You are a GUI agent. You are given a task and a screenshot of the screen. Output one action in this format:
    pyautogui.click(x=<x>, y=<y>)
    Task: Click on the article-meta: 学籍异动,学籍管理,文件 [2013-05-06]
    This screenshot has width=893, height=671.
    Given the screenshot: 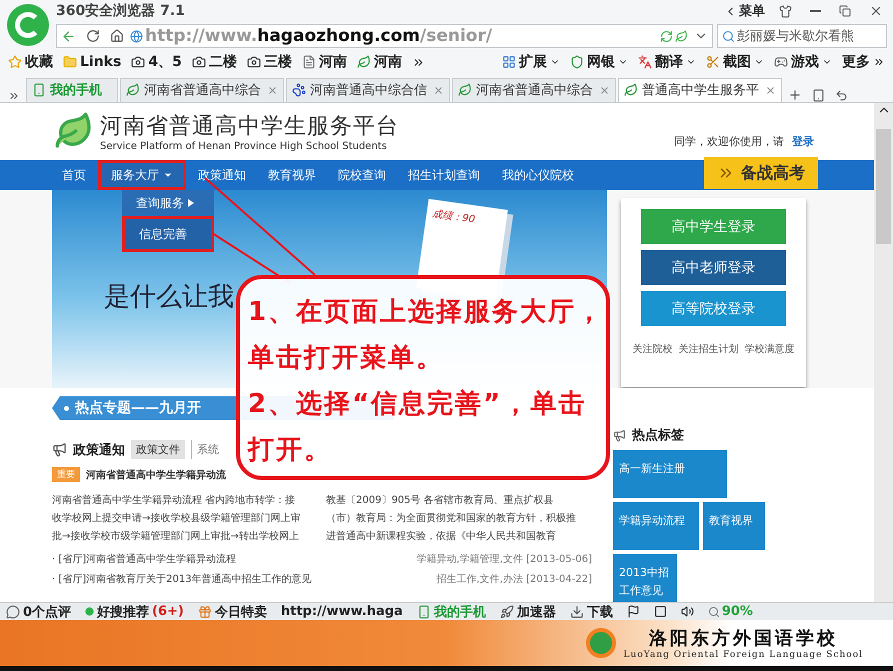 What is the action you would take?
    pyautogui.click(x=504, y=559)
    